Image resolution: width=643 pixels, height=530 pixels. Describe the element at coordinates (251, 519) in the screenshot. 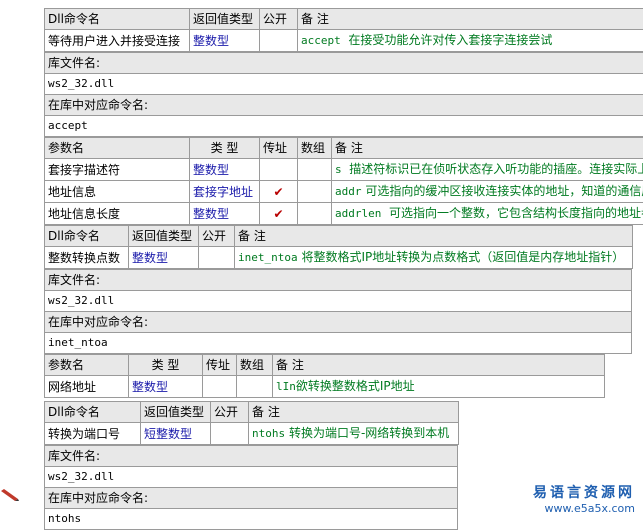

I see `lib-cmd-value: ntohs` at that location.